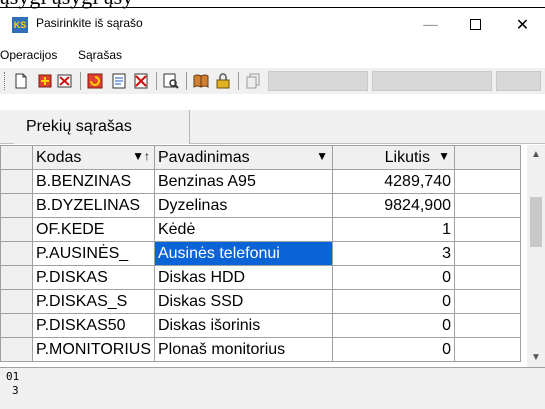  What do you see at coordinates (65, 81) in the screenshot?
I see `delete-icon` at bounding box center [65, 81].